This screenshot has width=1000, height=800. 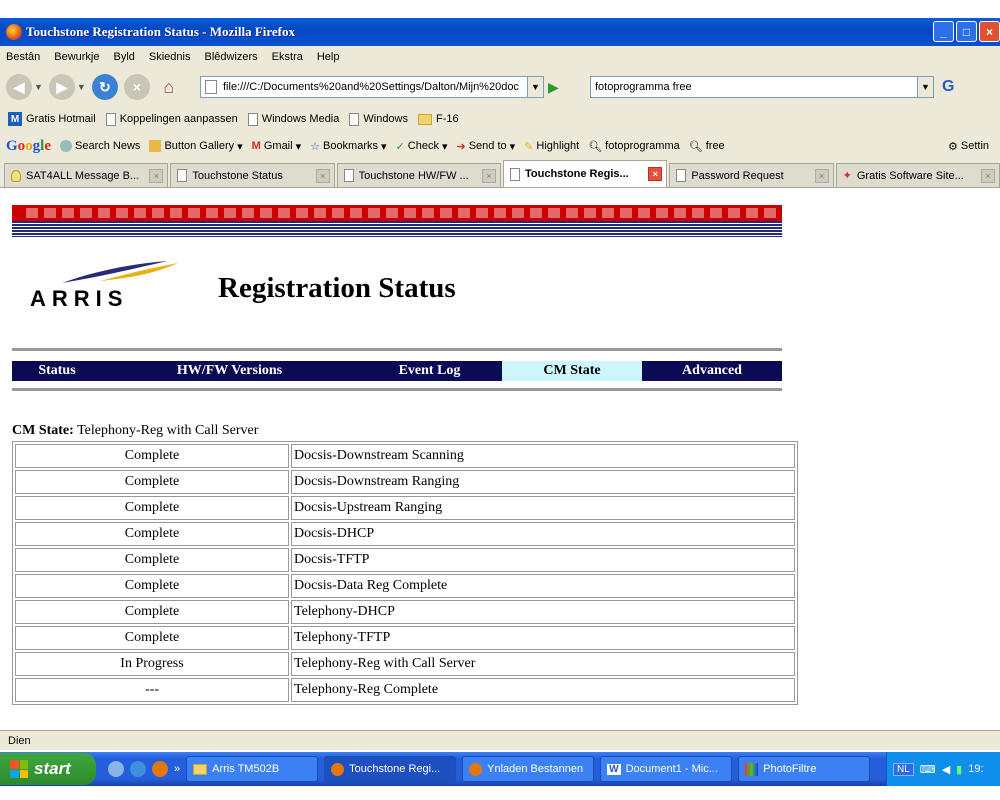 I want to click on taskbar-label: PhotoFiltre, so click(x=790, y=769).